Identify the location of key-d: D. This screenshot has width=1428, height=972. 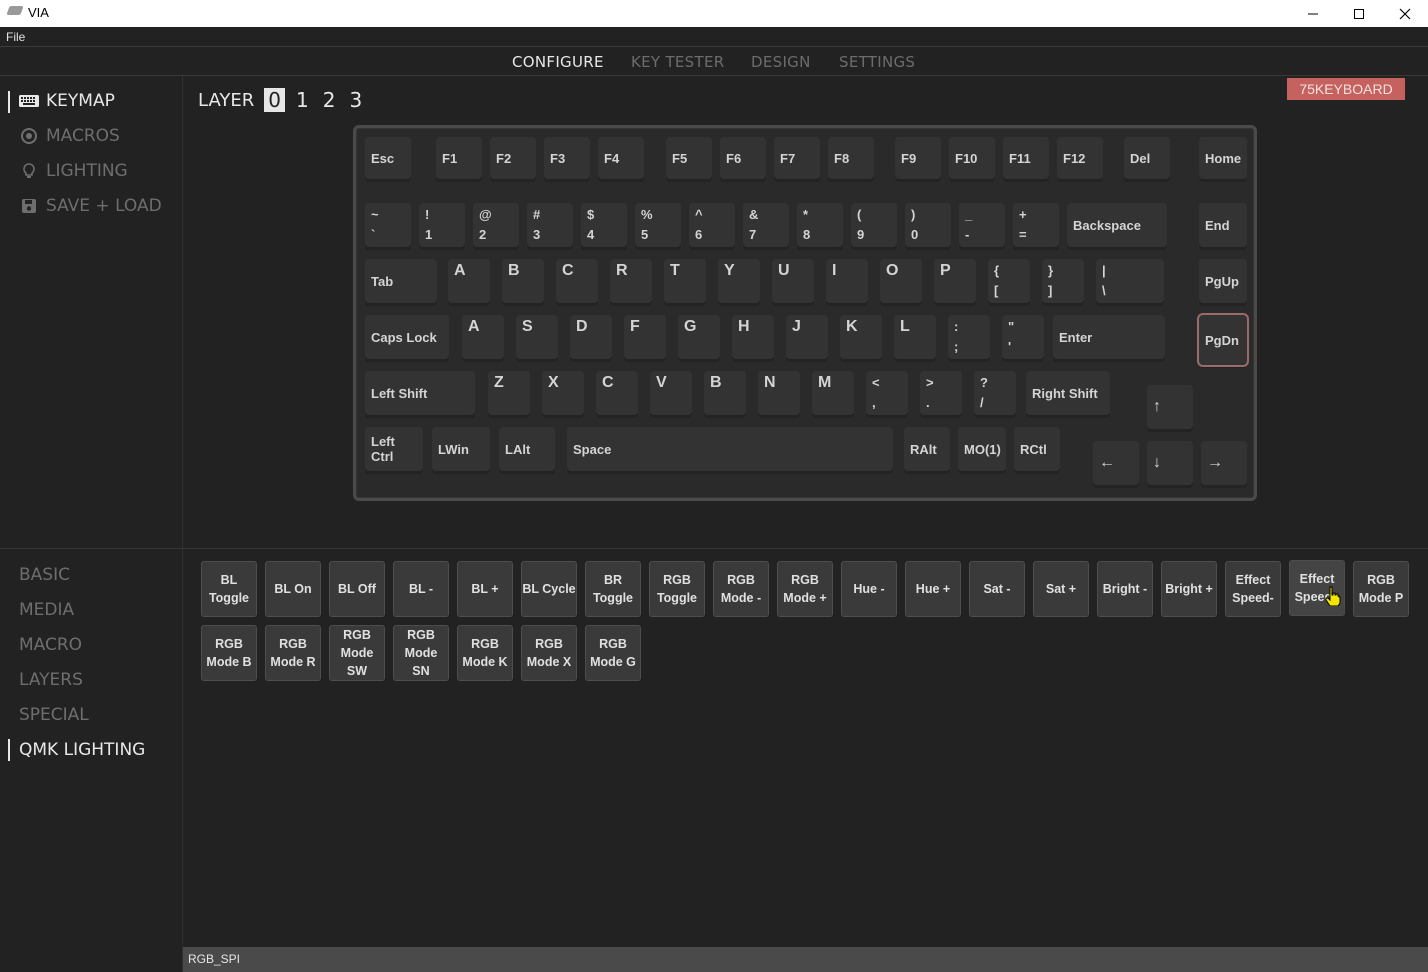
(591, 337).